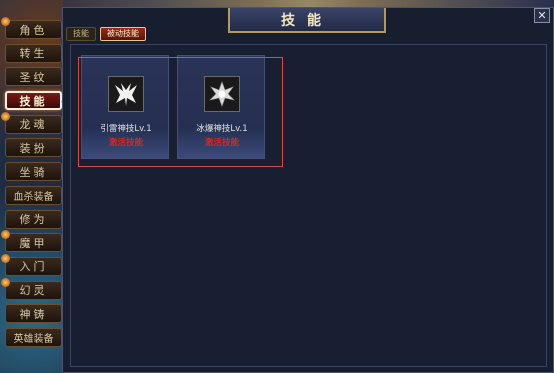  I want to click on sidebar-item-mount: 坐骑, so click(33, 172).